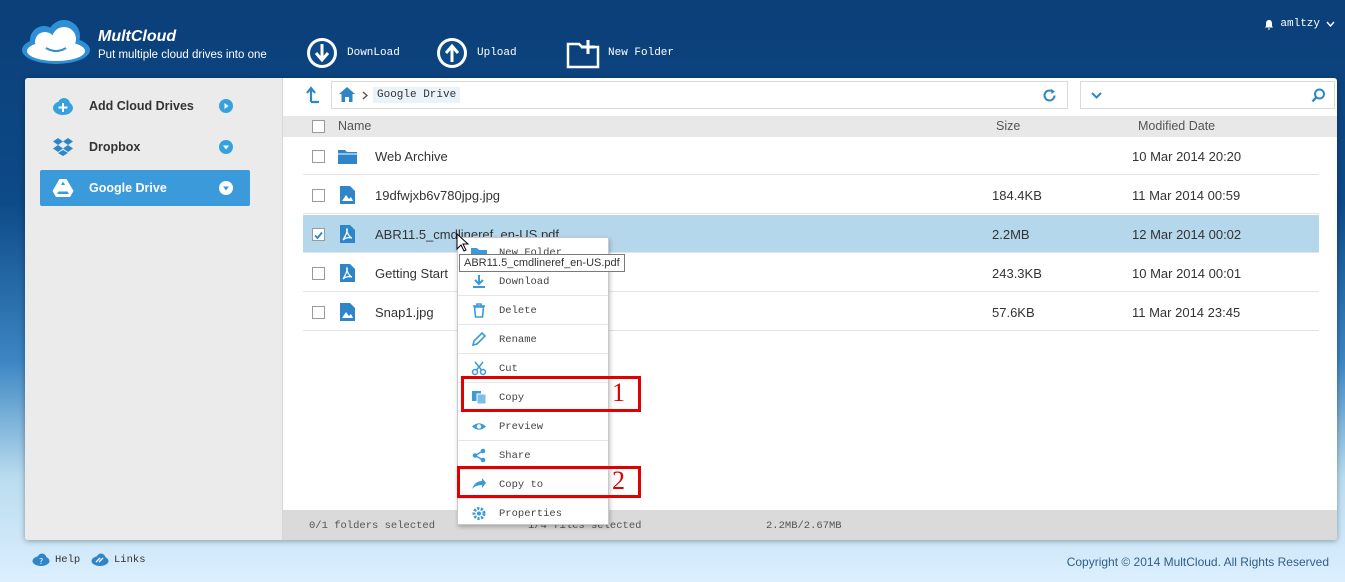 This screenshot has width=1345, height=582. I want to click on column-modified-date: Modified Date, so click(1176, 126).